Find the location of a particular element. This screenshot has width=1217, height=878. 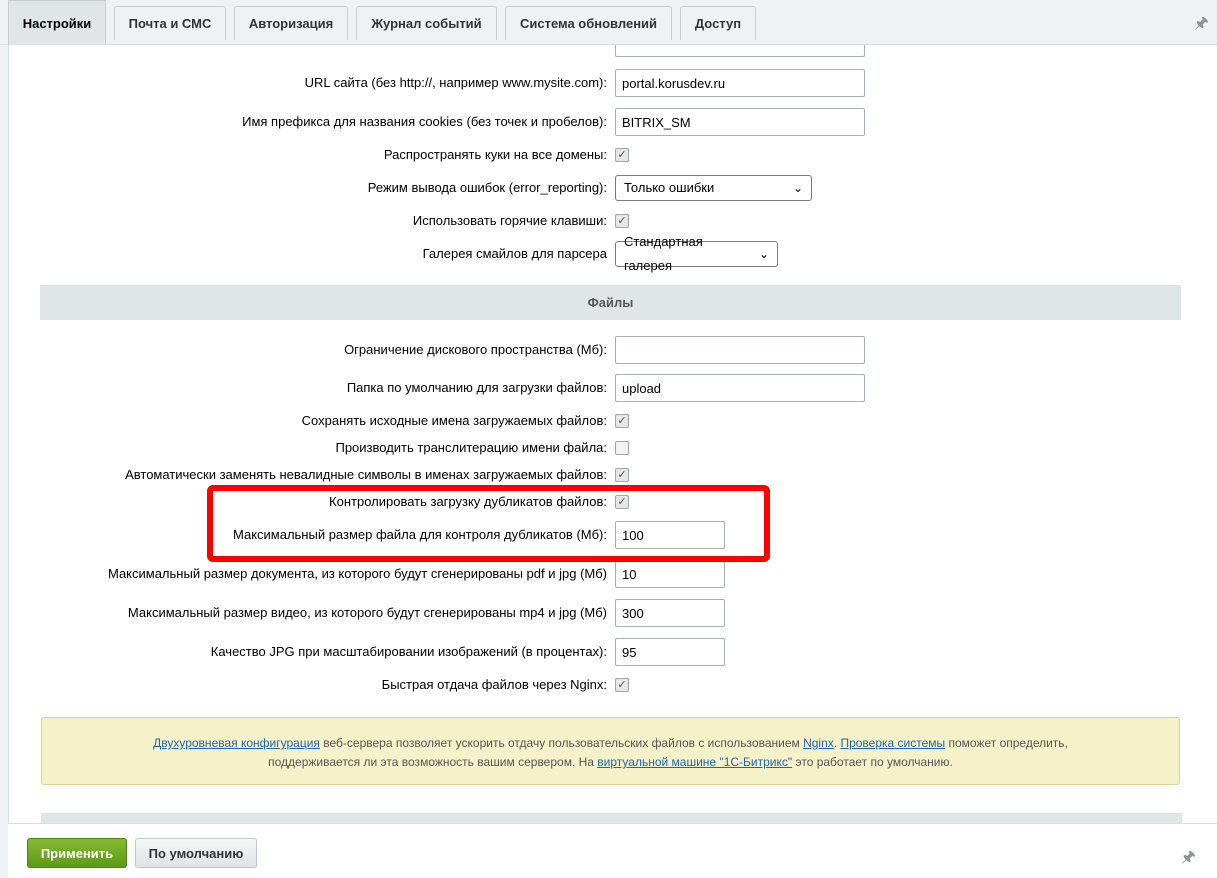

error-reporting-select: Только ошибки ⌄ is located at coordinates (713, 188).